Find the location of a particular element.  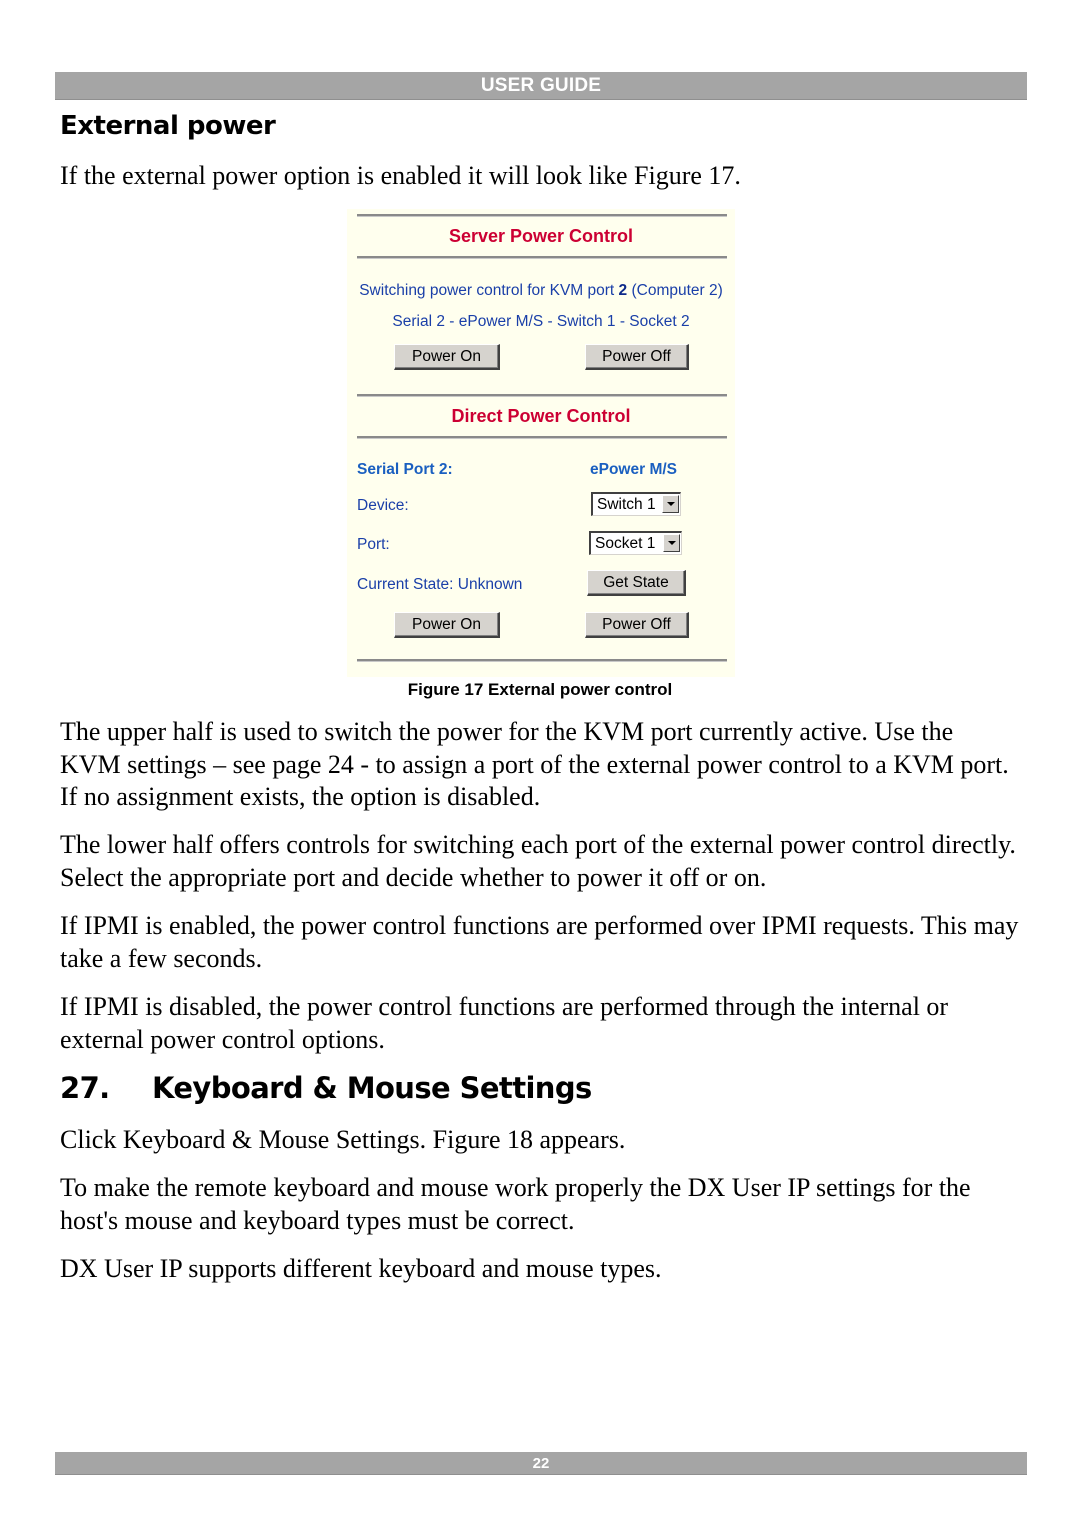

server-power-control-title: Server Power Control is located at coordinates (541, 236).